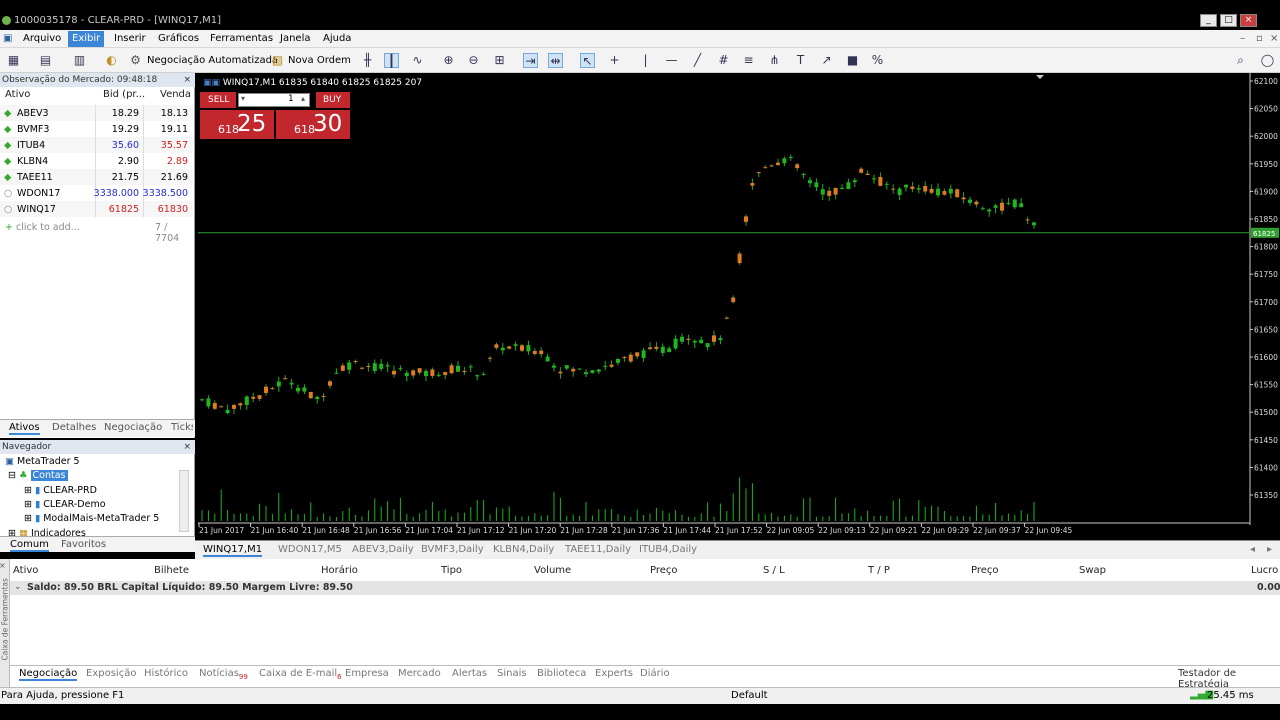 The width and height of the screenshot is (1280, 720). Describe the element at coordinates (42, 461) in the screenshot. I see `nav-root: ▣ MetaTrader 5` at that location.